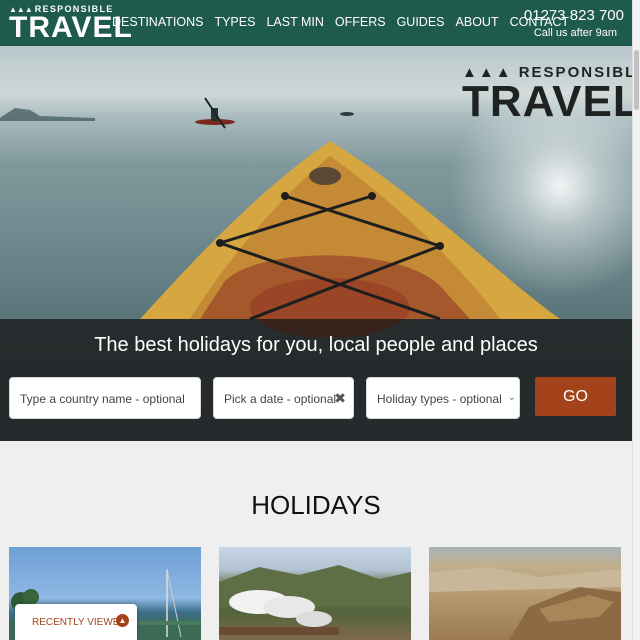 The height and width of the screenshot is (640, 640). I want to click on steam-train-image, so click(315, 600).